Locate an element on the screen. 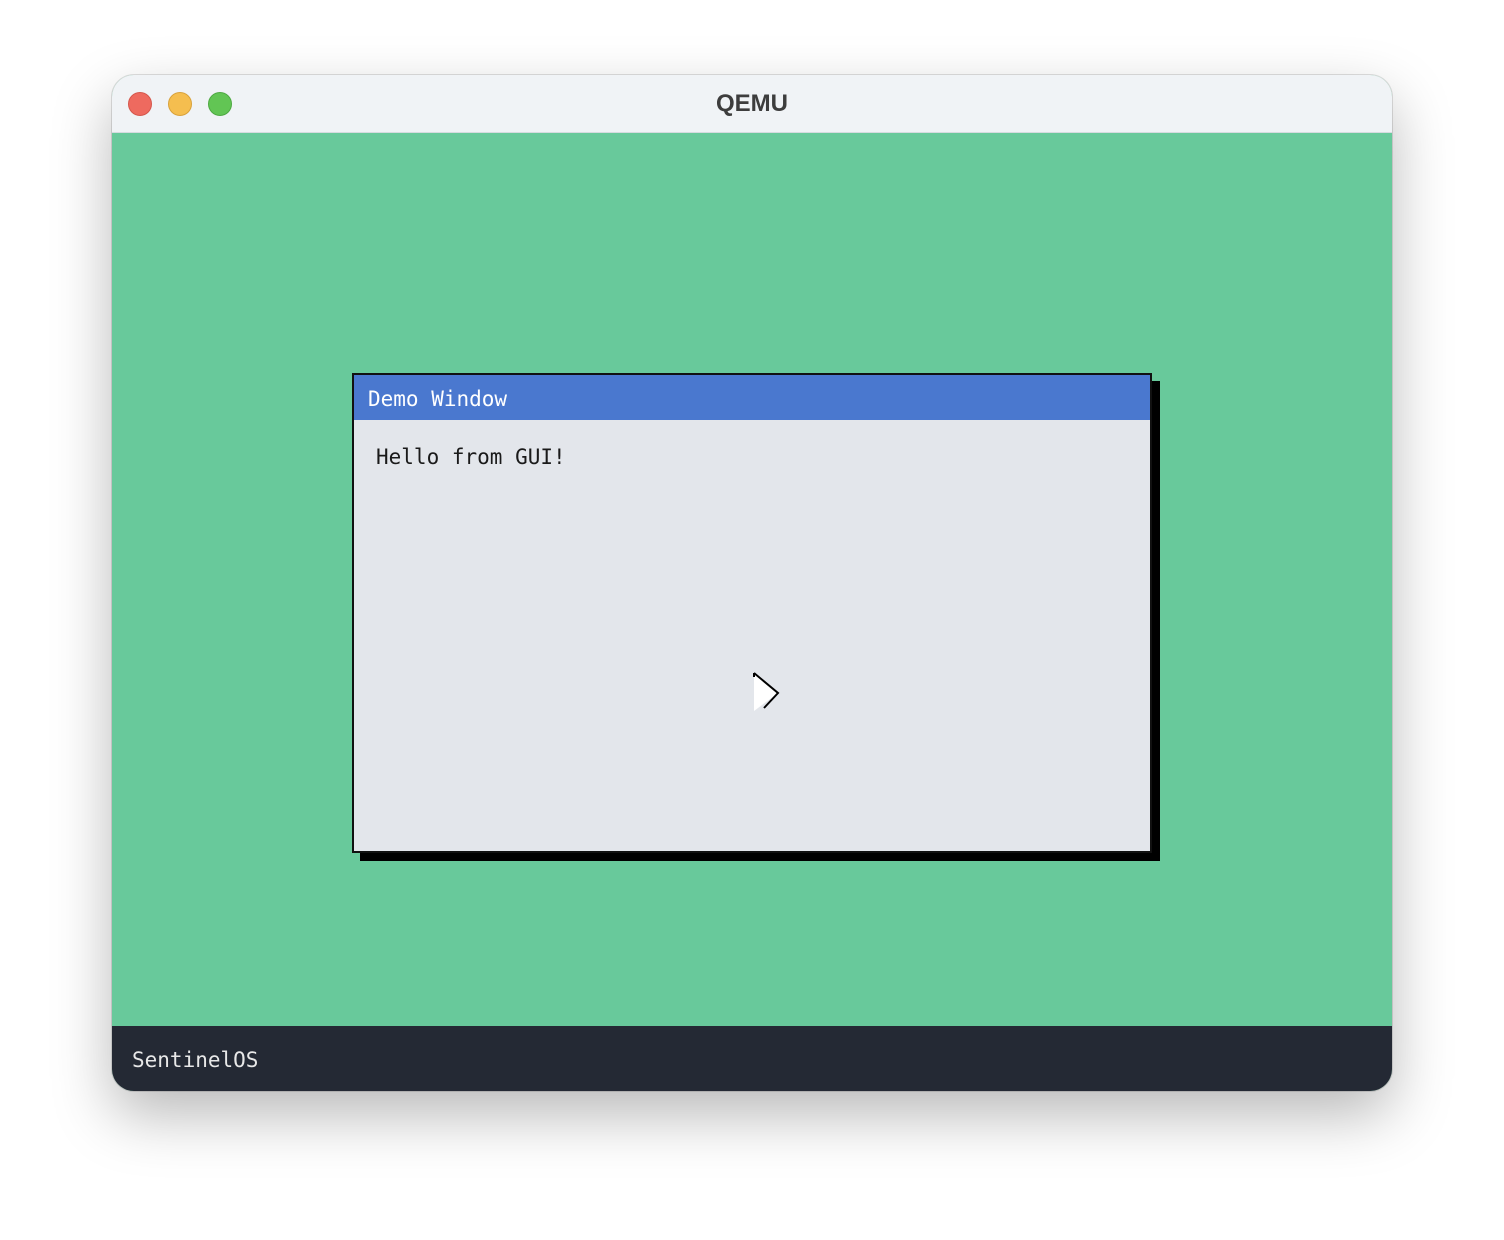  window-title: QEMU is located at coordinates (752, 103).